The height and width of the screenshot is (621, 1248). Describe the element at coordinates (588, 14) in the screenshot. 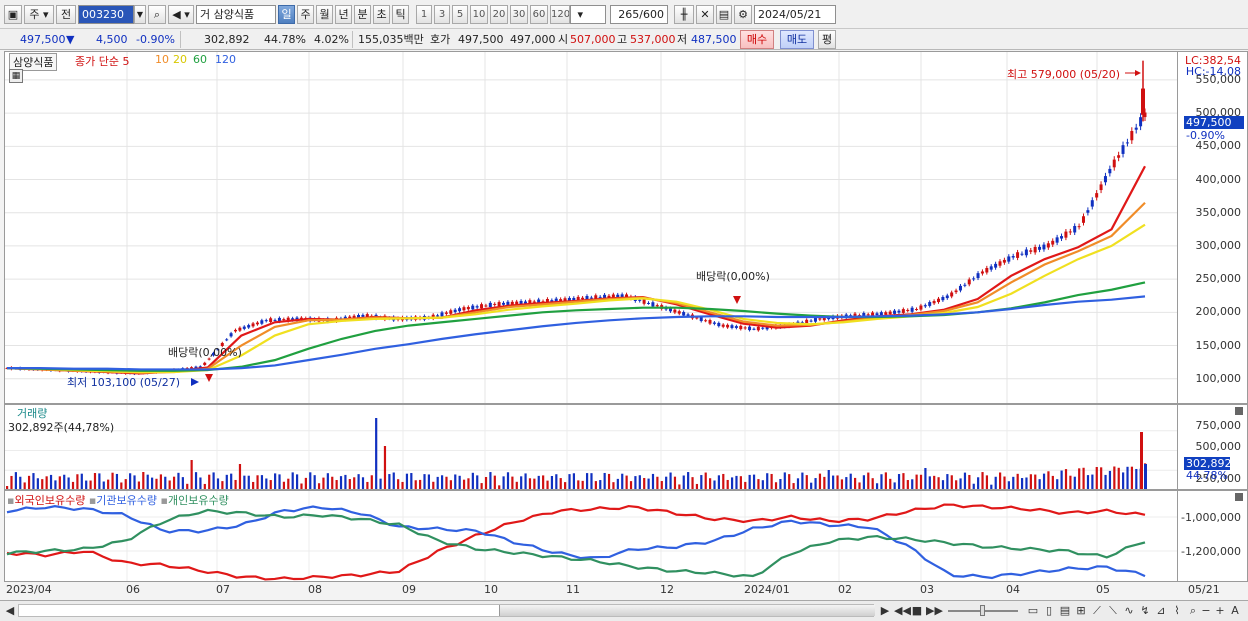

I see `interval-custom-input: ▾` at that location.